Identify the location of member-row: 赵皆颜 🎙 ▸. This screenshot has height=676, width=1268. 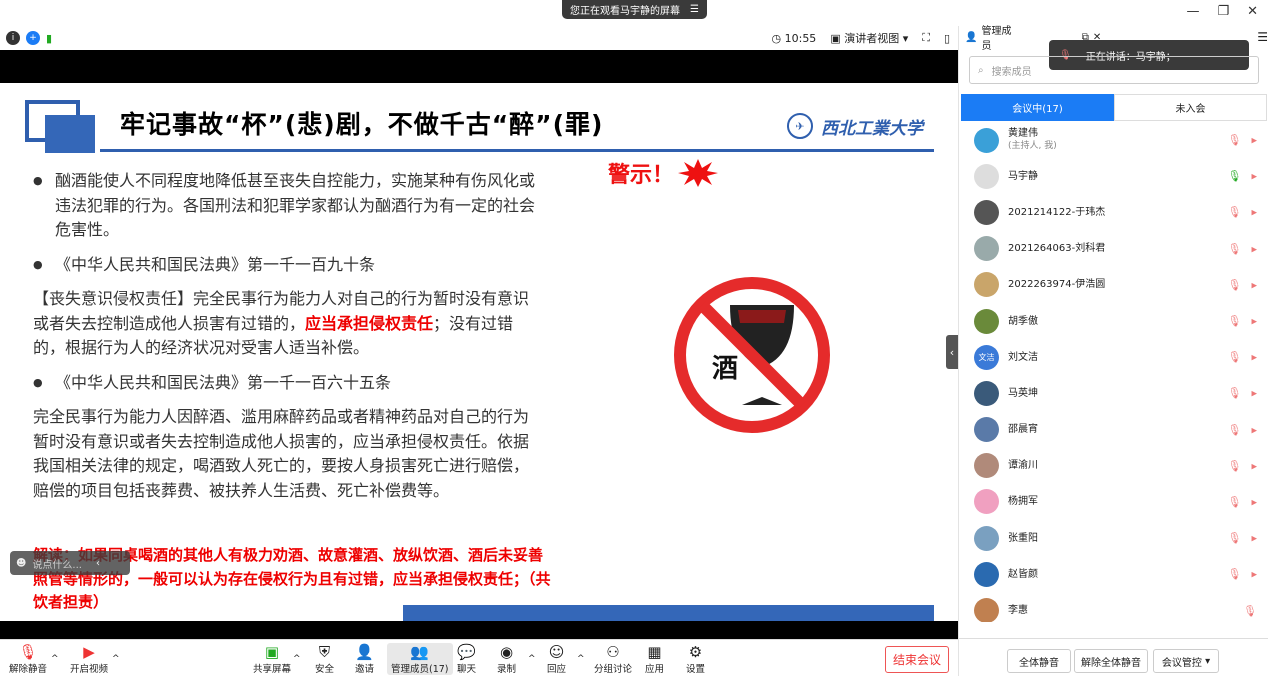
(1113, 574).